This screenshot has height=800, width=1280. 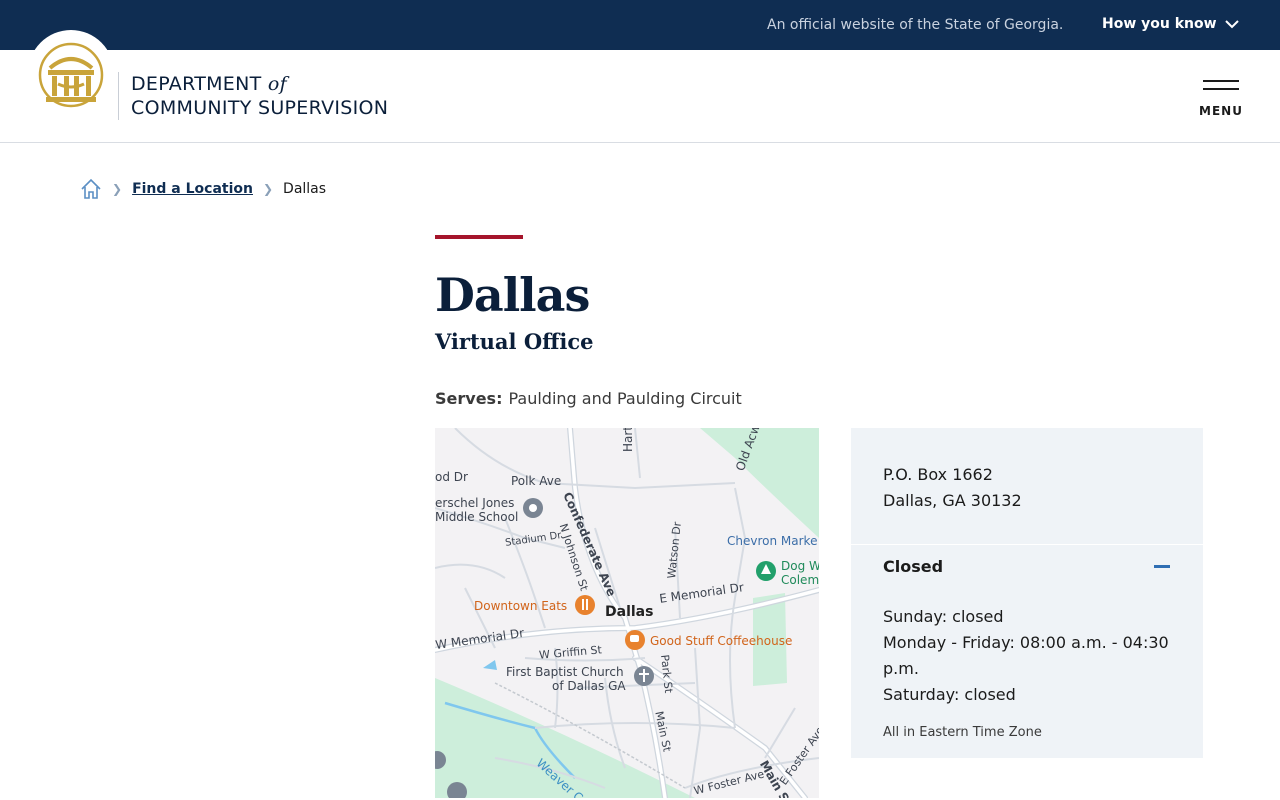 I want to click on breadcrumb-find-location-link: Find a Location, so click(x=192, y=189).